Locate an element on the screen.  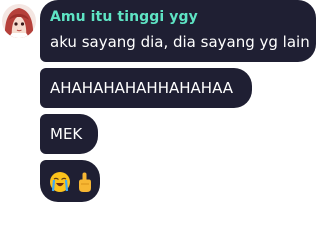
avatar-image is located at coordinates (19, 21).